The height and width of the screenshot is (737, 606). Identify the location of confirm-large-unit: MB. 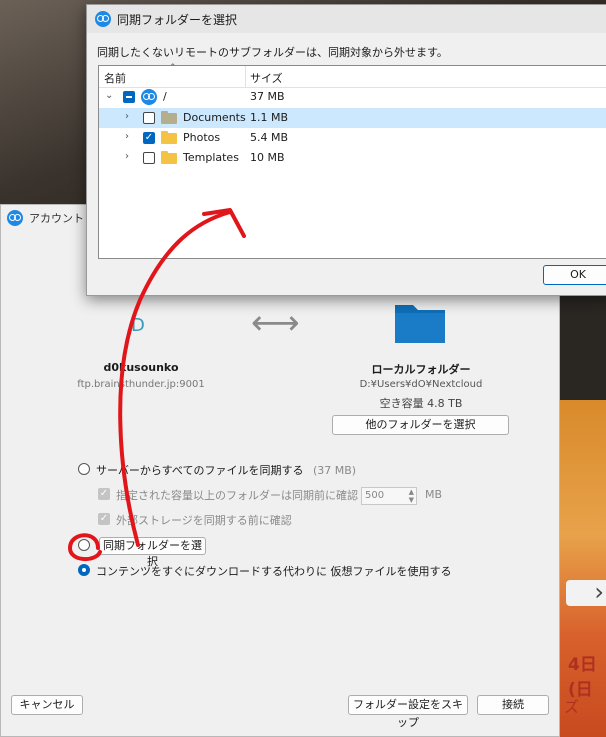
(434, 494).